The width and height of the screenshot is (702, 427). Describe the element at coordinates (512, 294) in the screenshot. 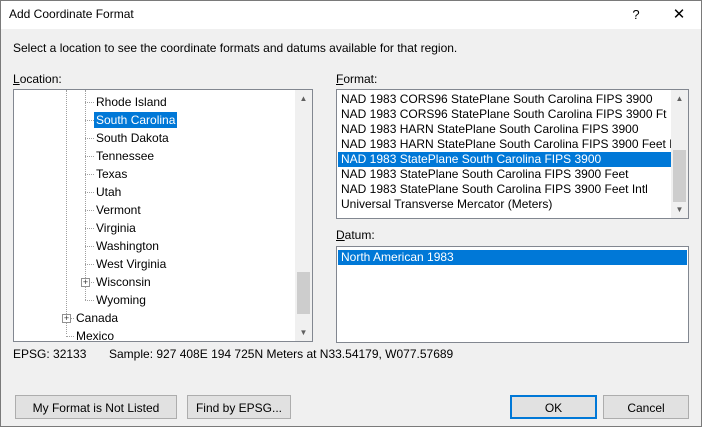

I see `datum-list: North American 1983` at that location.